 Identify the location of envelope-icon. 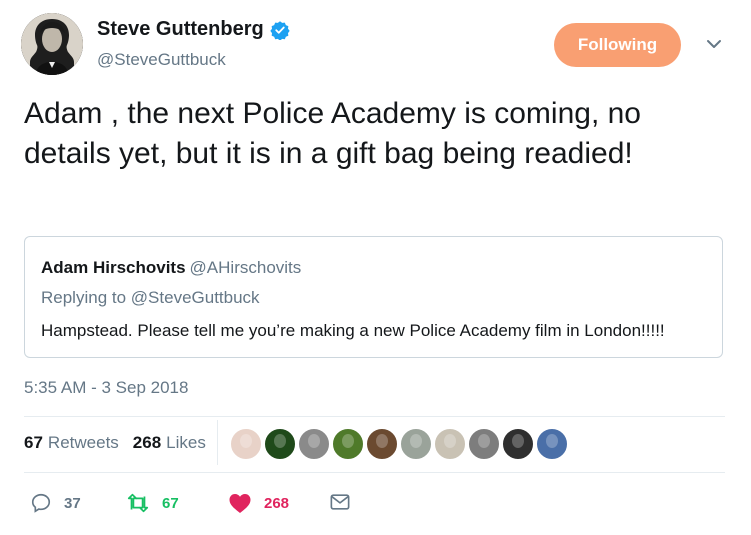
(340, 502).